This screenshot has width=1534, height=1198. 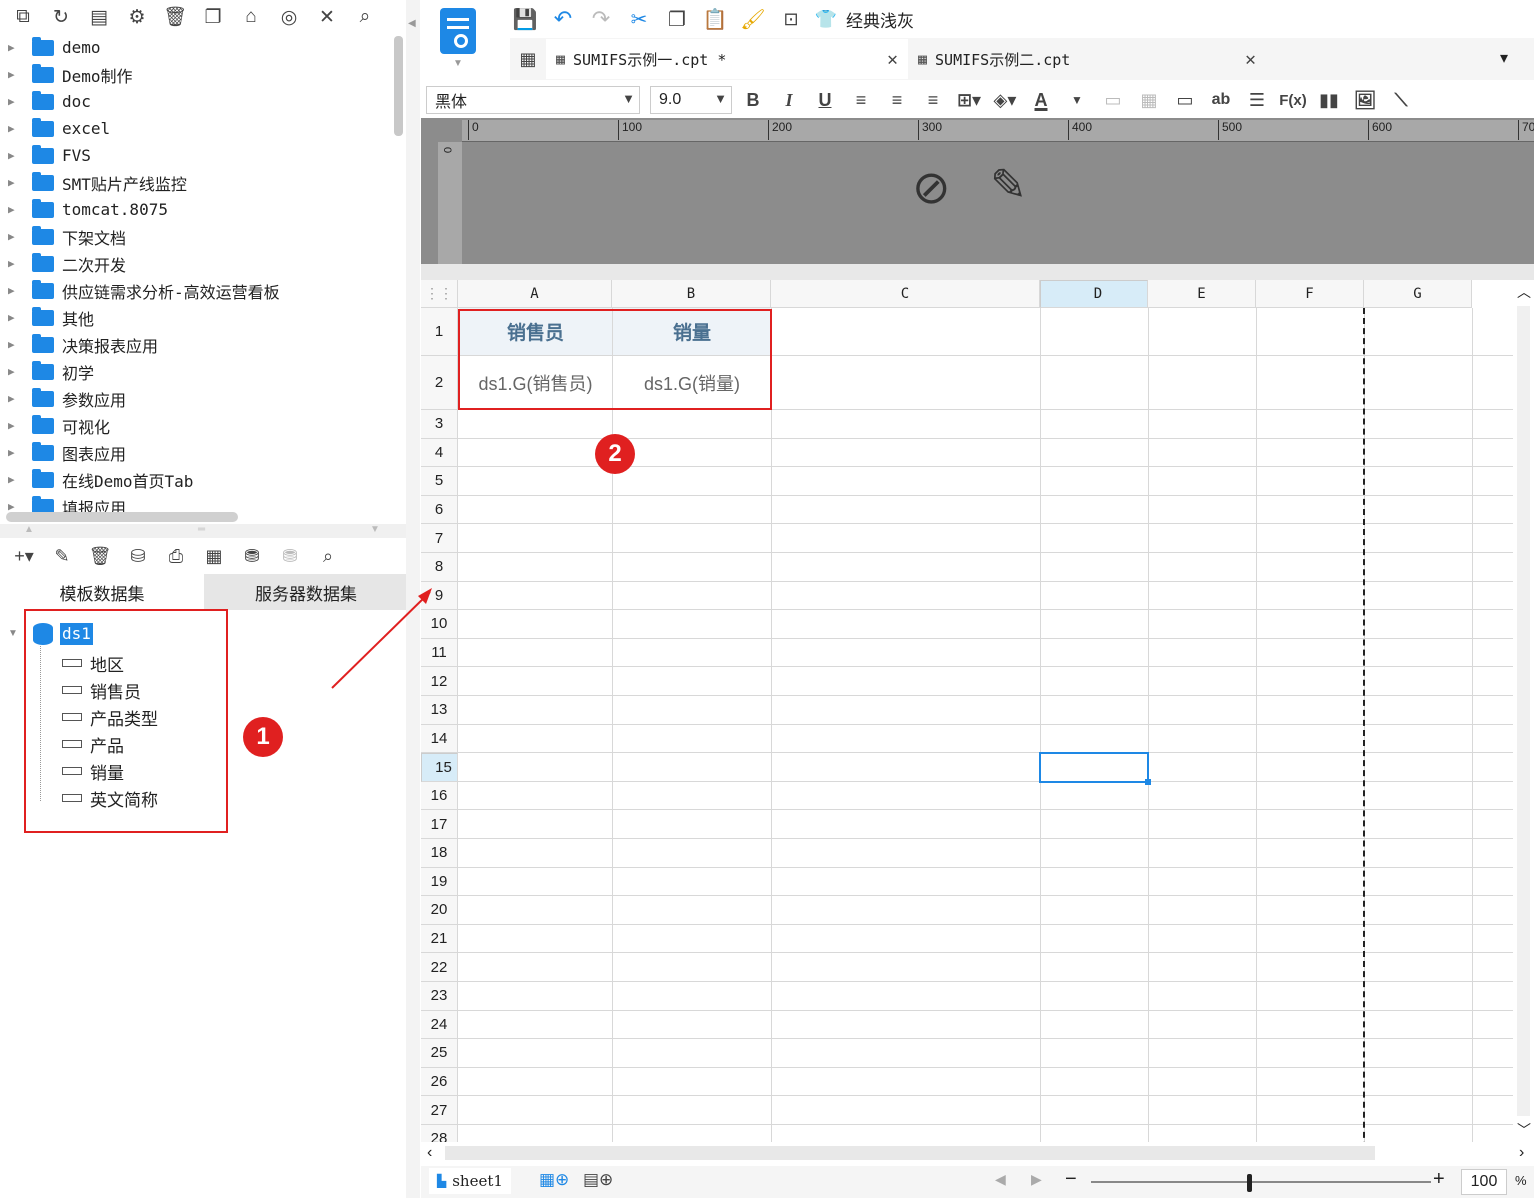 I want to click on align-right-icon: ≡, so click(x=933, y=100).